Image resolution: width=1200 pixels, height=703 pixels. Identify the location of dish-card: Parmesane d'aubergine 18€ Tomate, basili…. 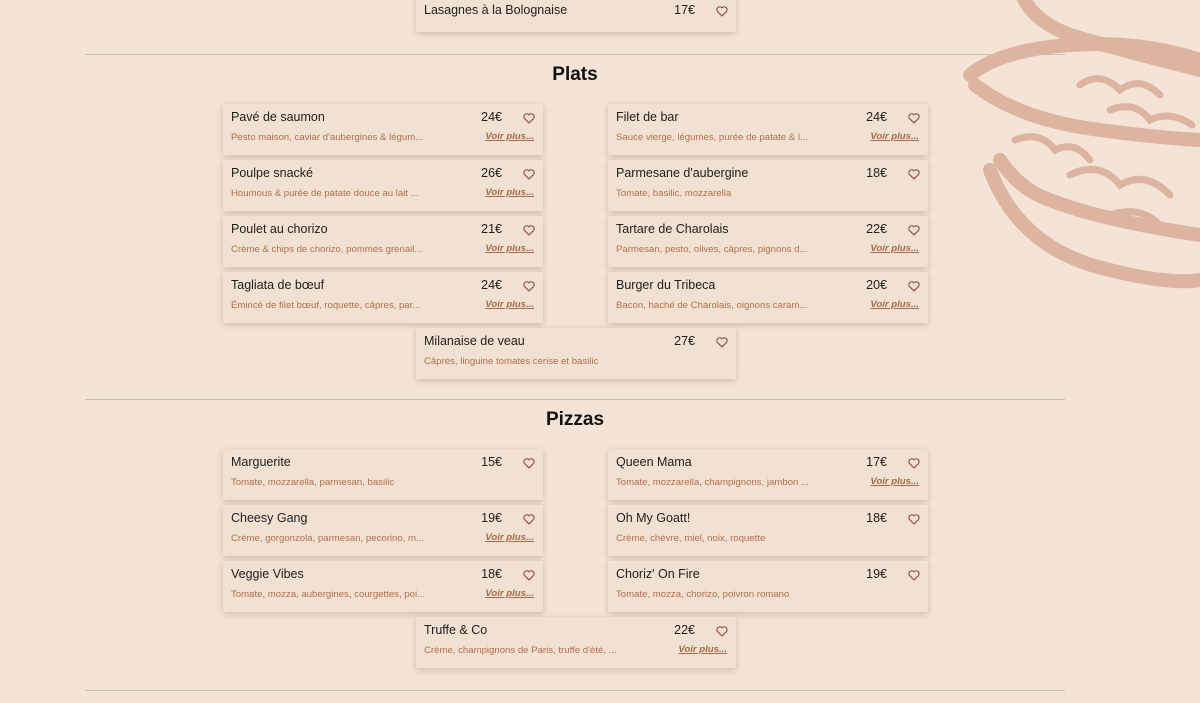
(768, 185).